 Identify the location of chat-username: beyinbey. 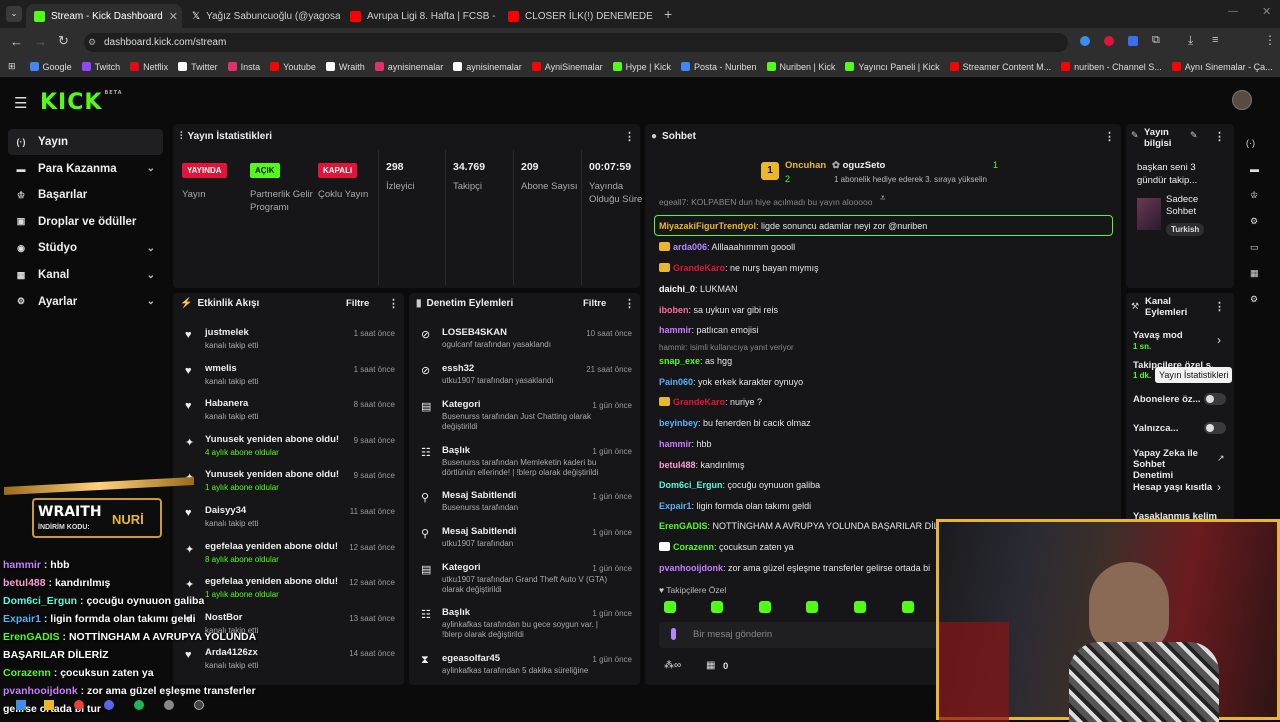
(678, 423).